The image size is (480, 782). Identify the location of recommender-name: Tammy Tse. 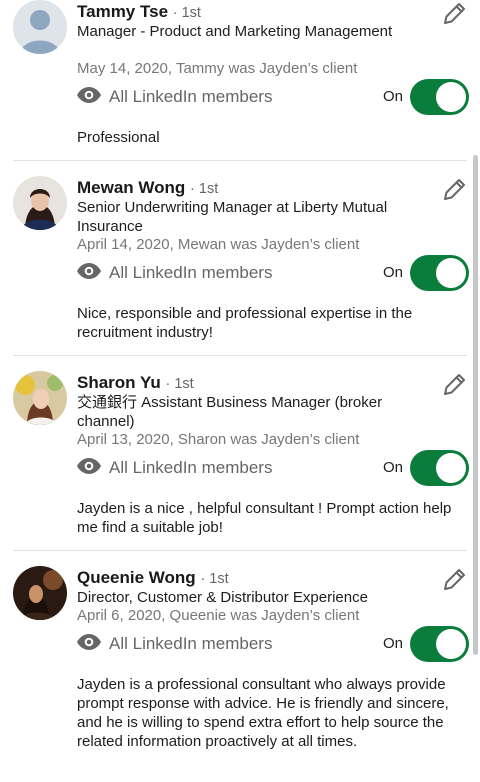
(122, 11).